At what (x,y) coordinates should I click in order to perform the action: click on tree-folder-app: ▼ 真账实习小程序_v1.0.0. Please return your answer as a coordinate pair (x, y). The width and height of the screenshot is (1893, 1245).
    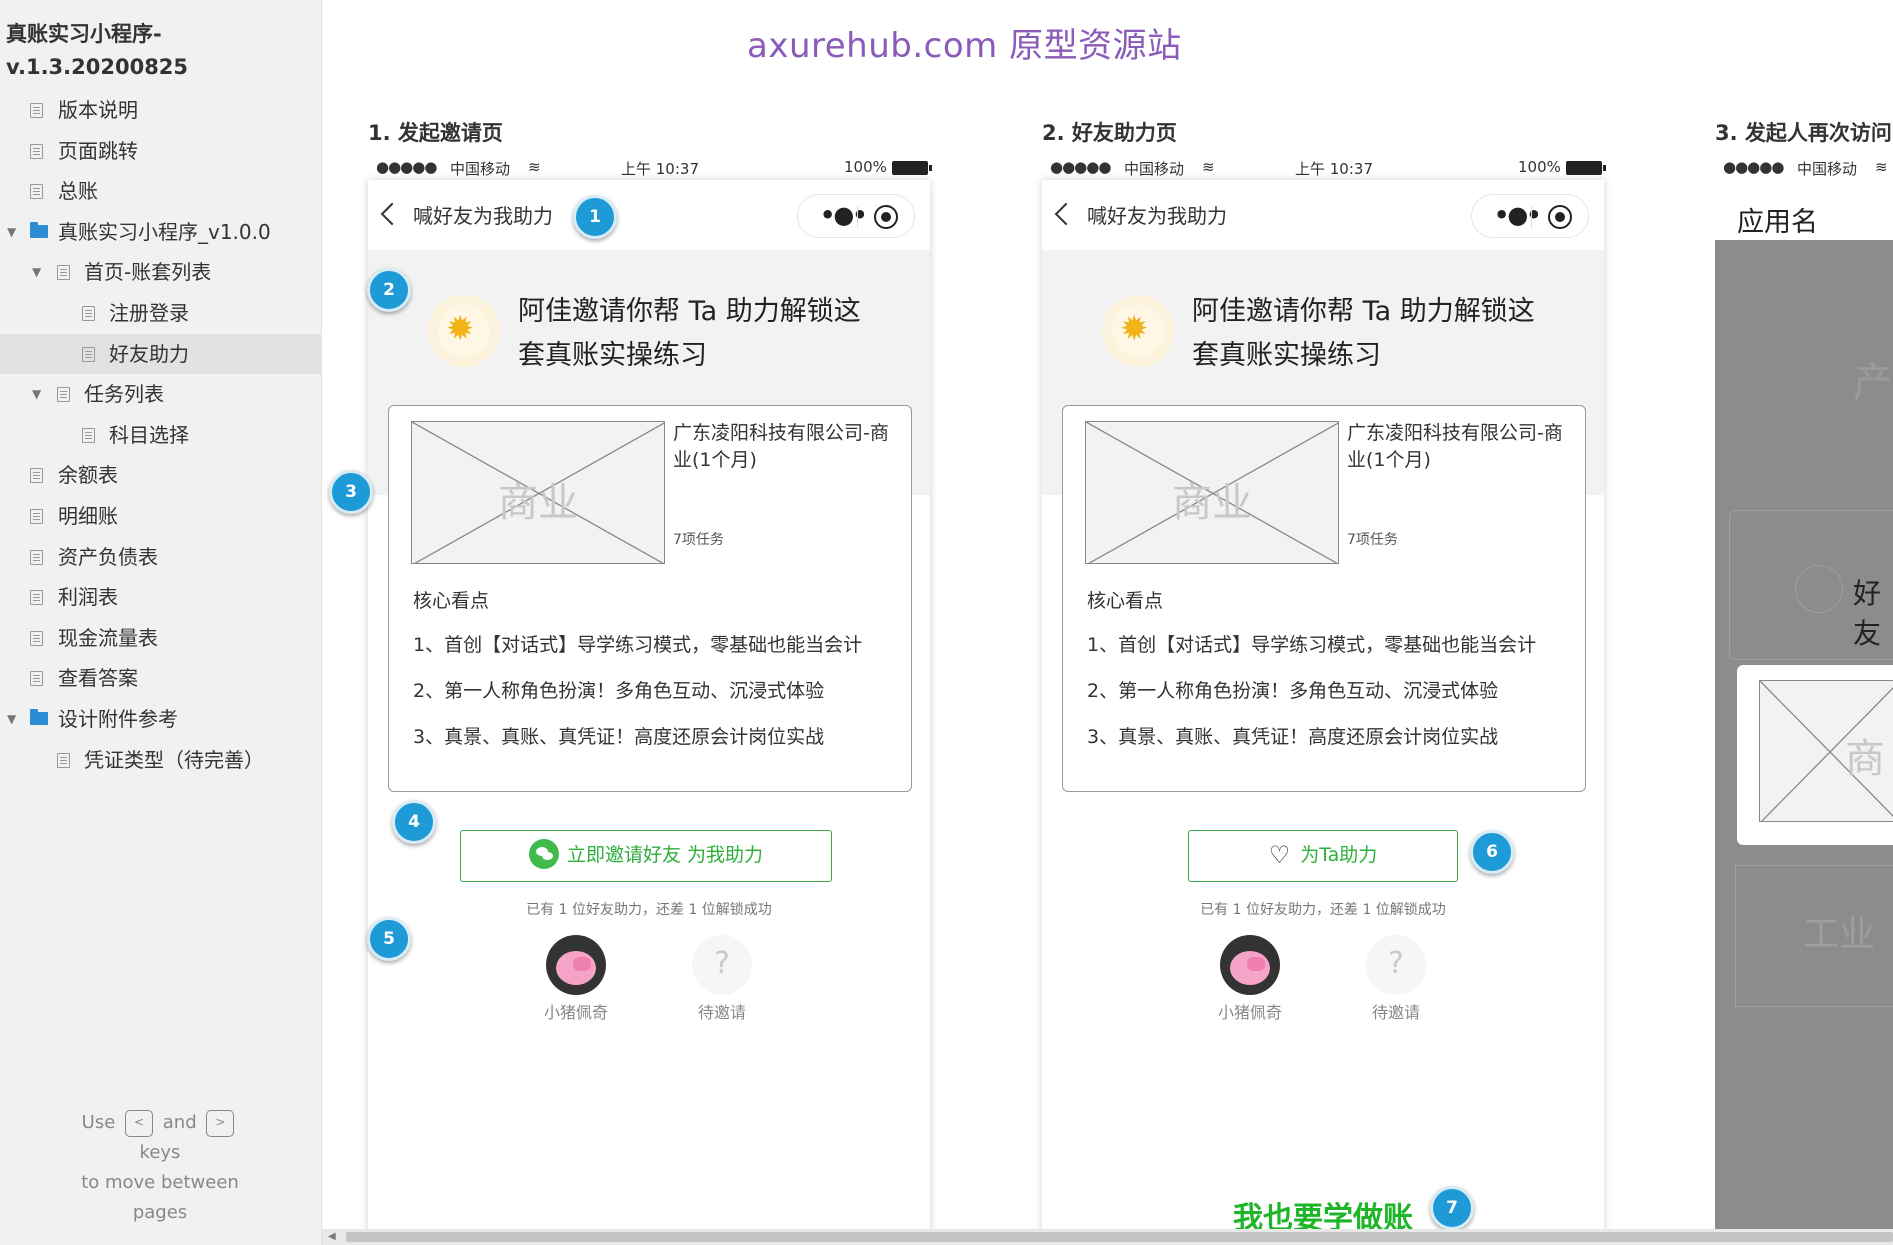
    Looking at the image, I should click on (161, 232).